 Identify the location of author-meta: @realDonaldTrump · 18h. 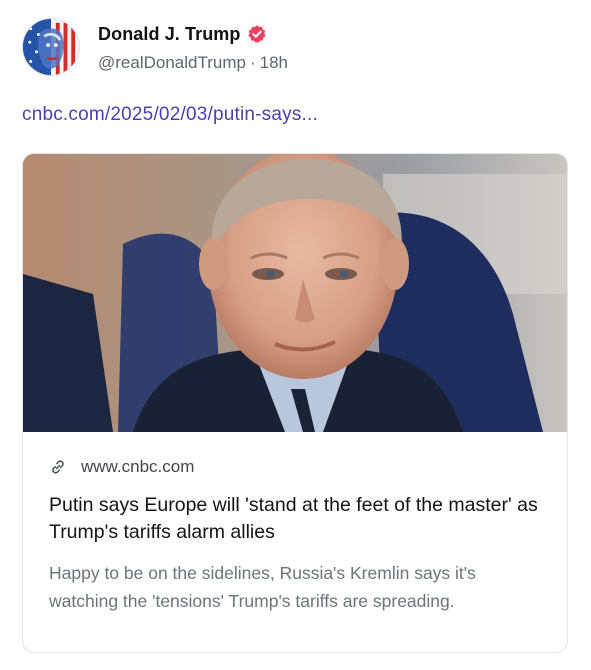
(193, 63).